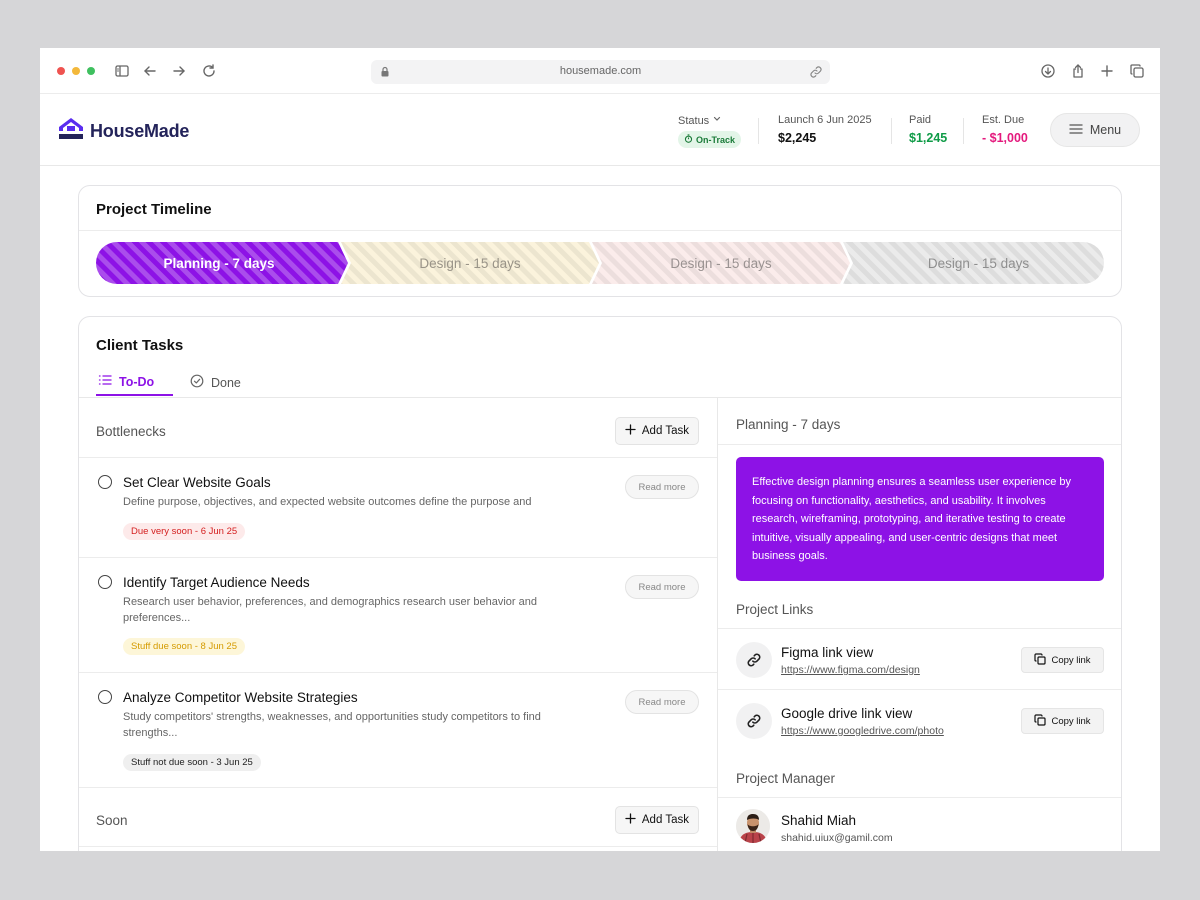 Image resolution: width=1200 pixels, height=900 pixels. What do you see at coordinates (140, 345) in the screenshot?
I see `tasks-title: Client Tasks` at bounding box center [140, 345].